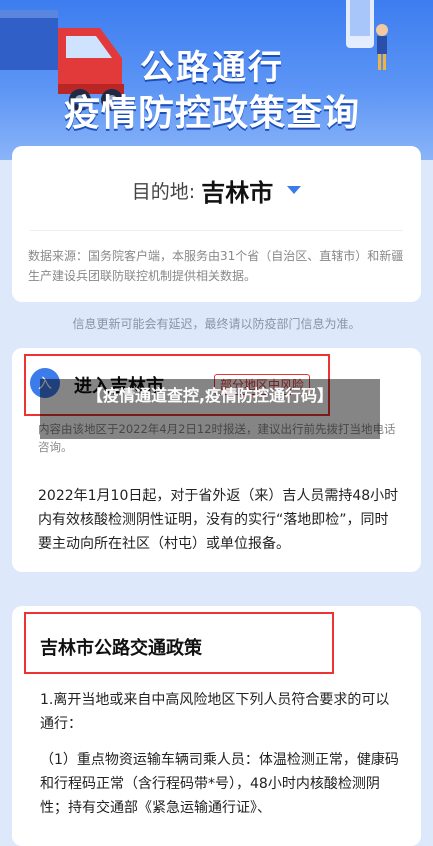 Image resolution: width=433 pixels, height=846 pixels. I want to click on divider, so click(216, 230).